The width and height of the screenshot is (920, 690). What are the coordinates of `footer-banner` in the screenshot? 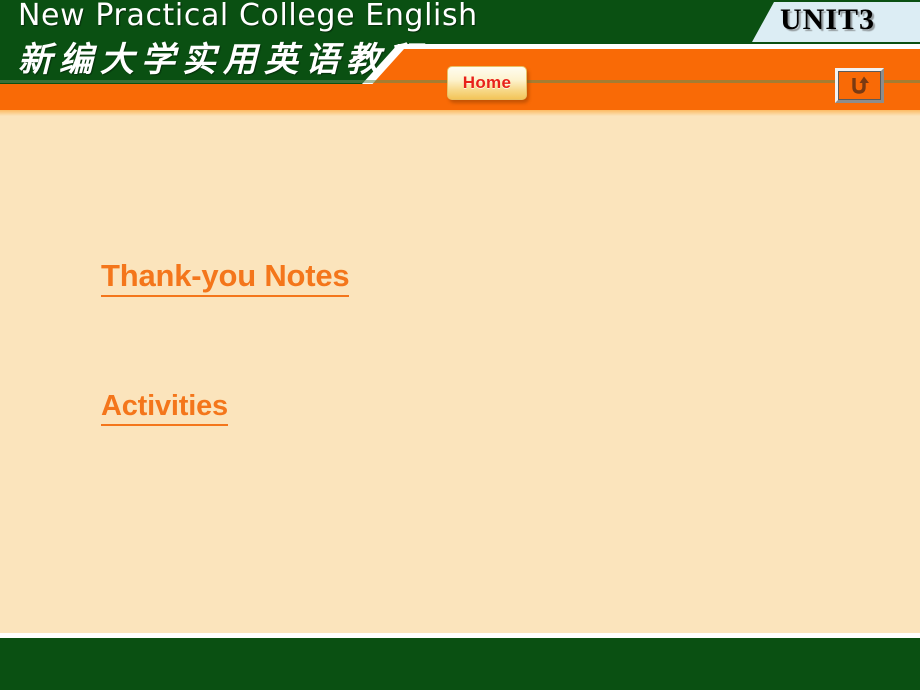 It's located at (460, 664).